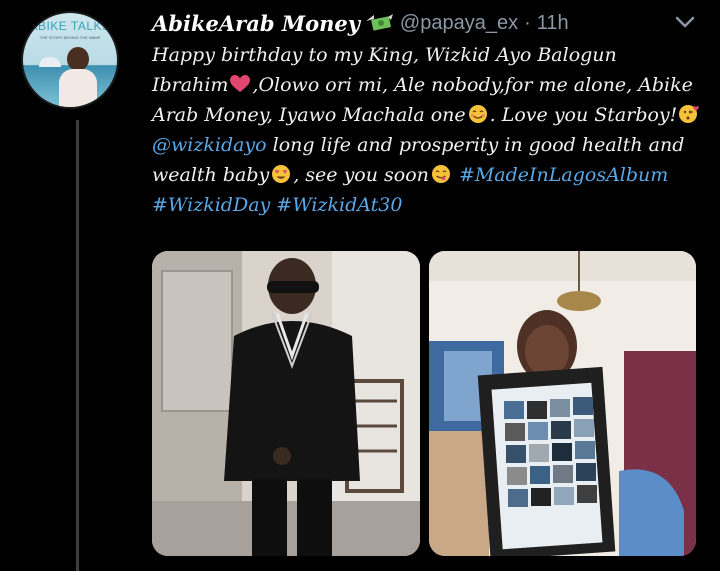 The width and height of the screenshot is (720, 571). What do you see at coordinates (379, 22) in the screenshot?
I see `money-with-wings-icon` at bounding box center [379, 22].